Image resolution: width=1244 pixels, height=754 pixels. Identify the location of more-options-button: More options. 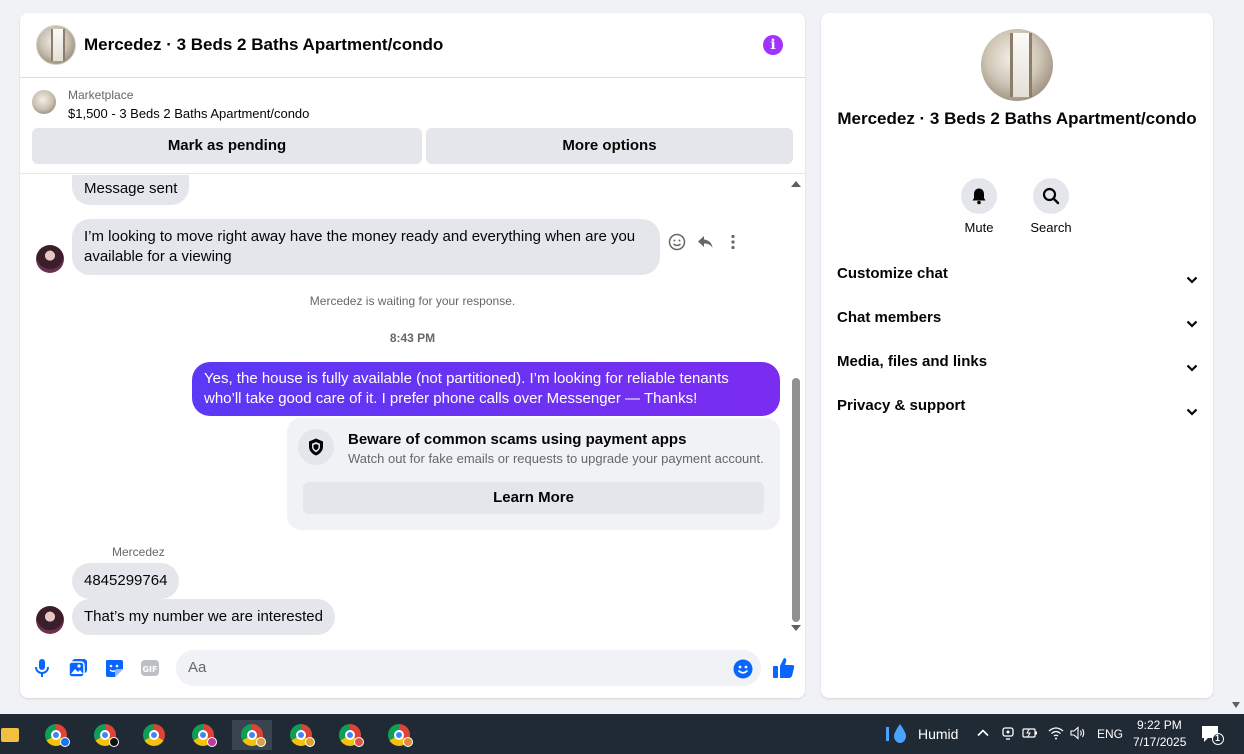
(609, 146).